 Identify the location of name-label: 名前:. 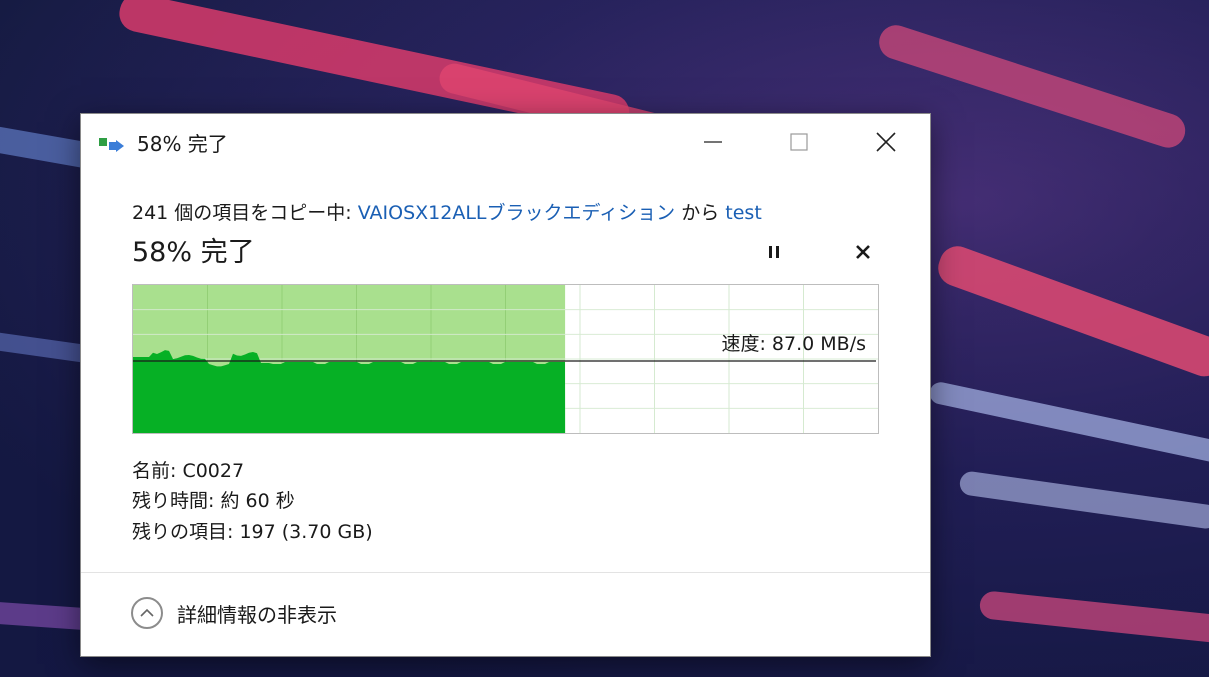
(154, 471).